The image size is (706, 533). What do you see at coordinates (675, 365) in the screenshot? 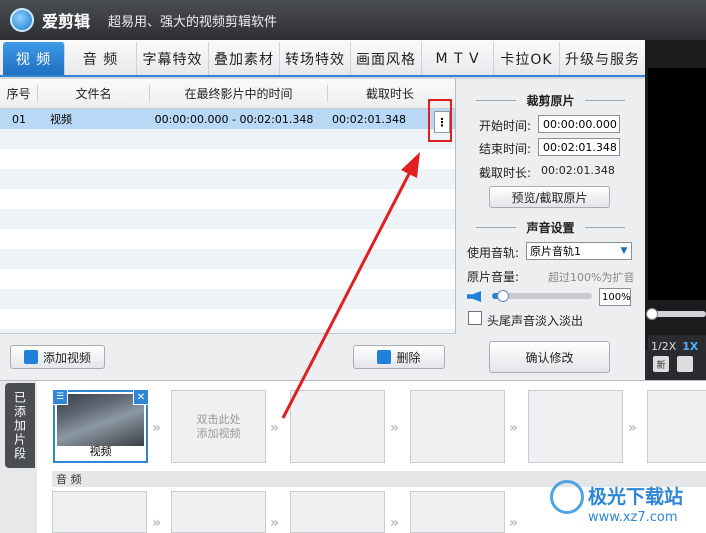
I see `preview-side-buttons: 新` at bounding box center [675, 365].